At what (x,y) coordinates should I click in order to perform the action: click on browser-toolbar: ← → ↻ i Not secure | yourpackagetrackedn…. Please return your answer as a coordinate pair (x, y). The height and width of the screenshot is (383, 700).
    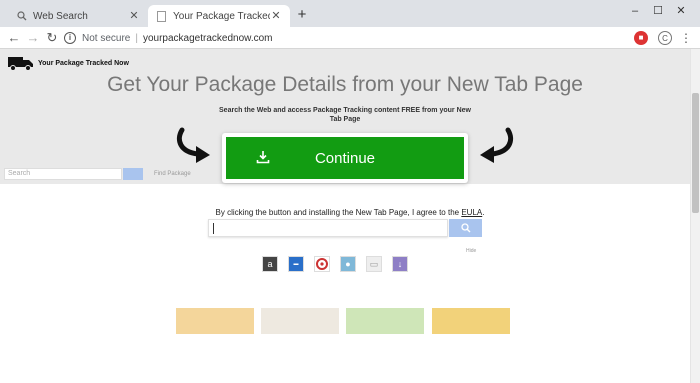
    Looking at the image, I should click on (350, 38).